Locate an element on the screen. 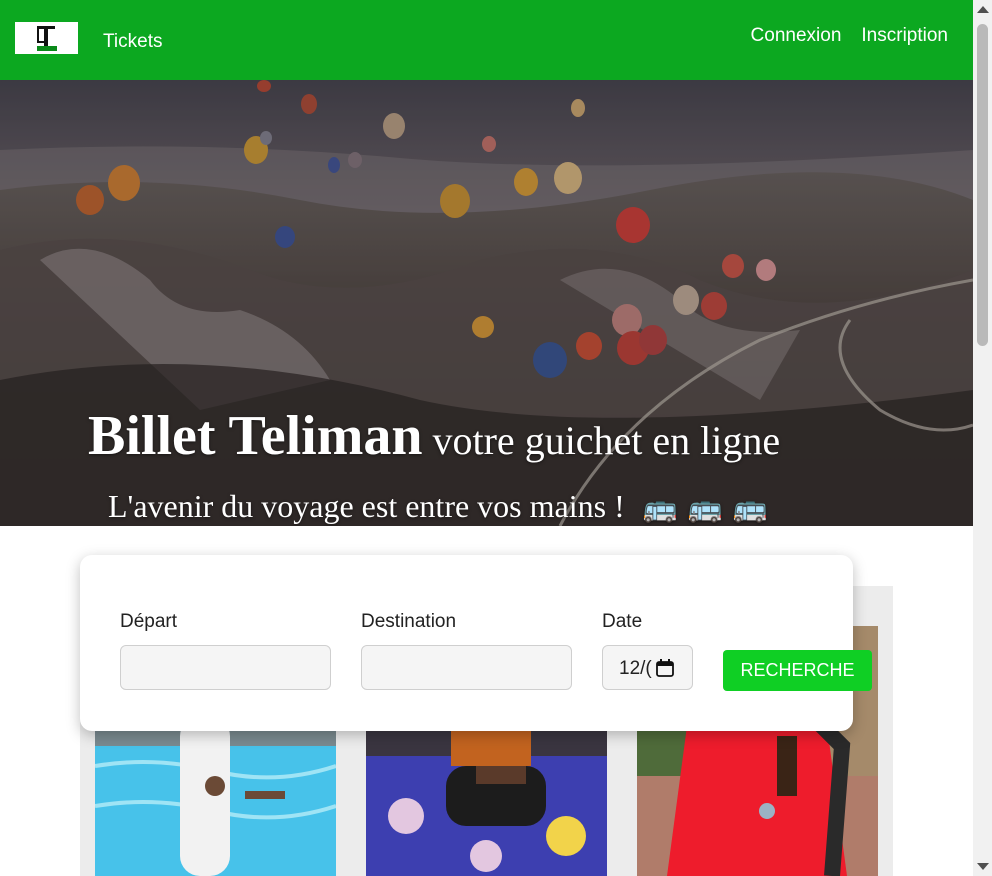  page-scrollbar is located at coordinates (982, 438).